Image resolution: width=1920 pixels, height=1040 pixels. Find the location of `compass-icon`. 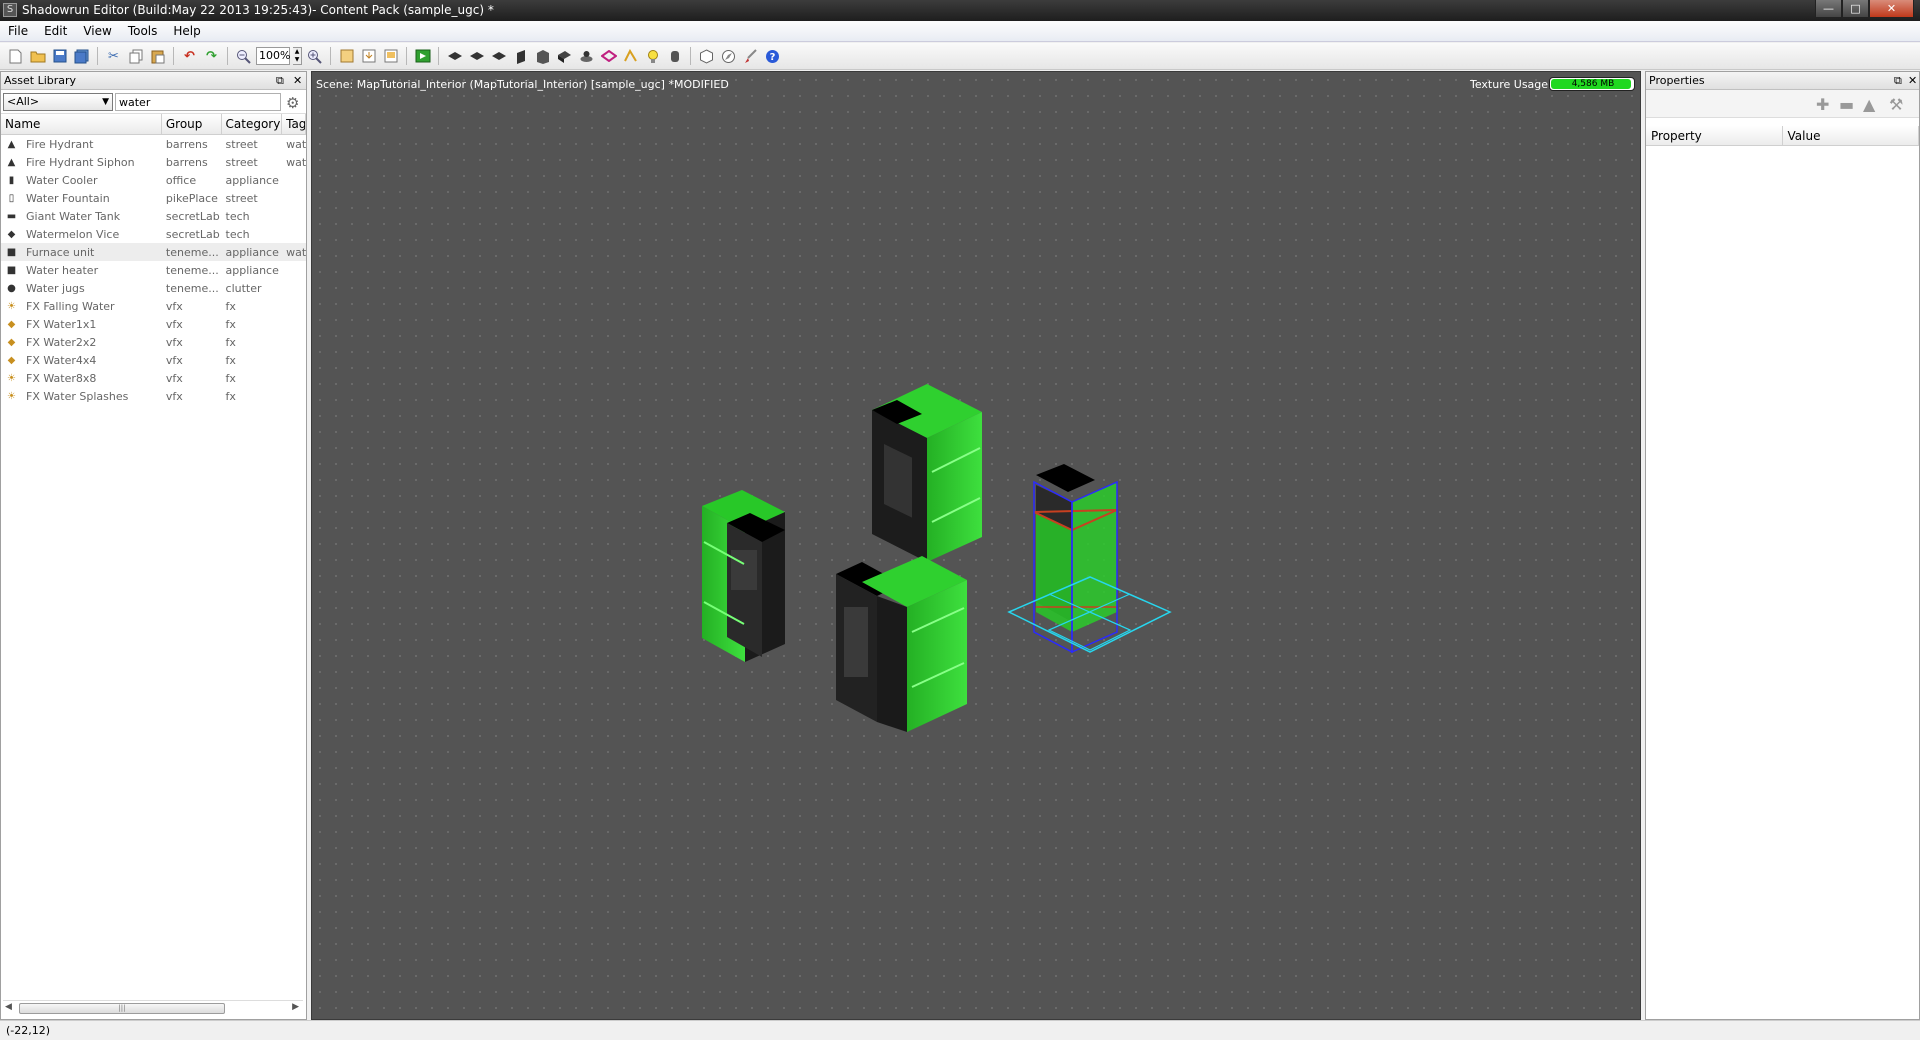

compass-icon is located at coordinates (728, 56).